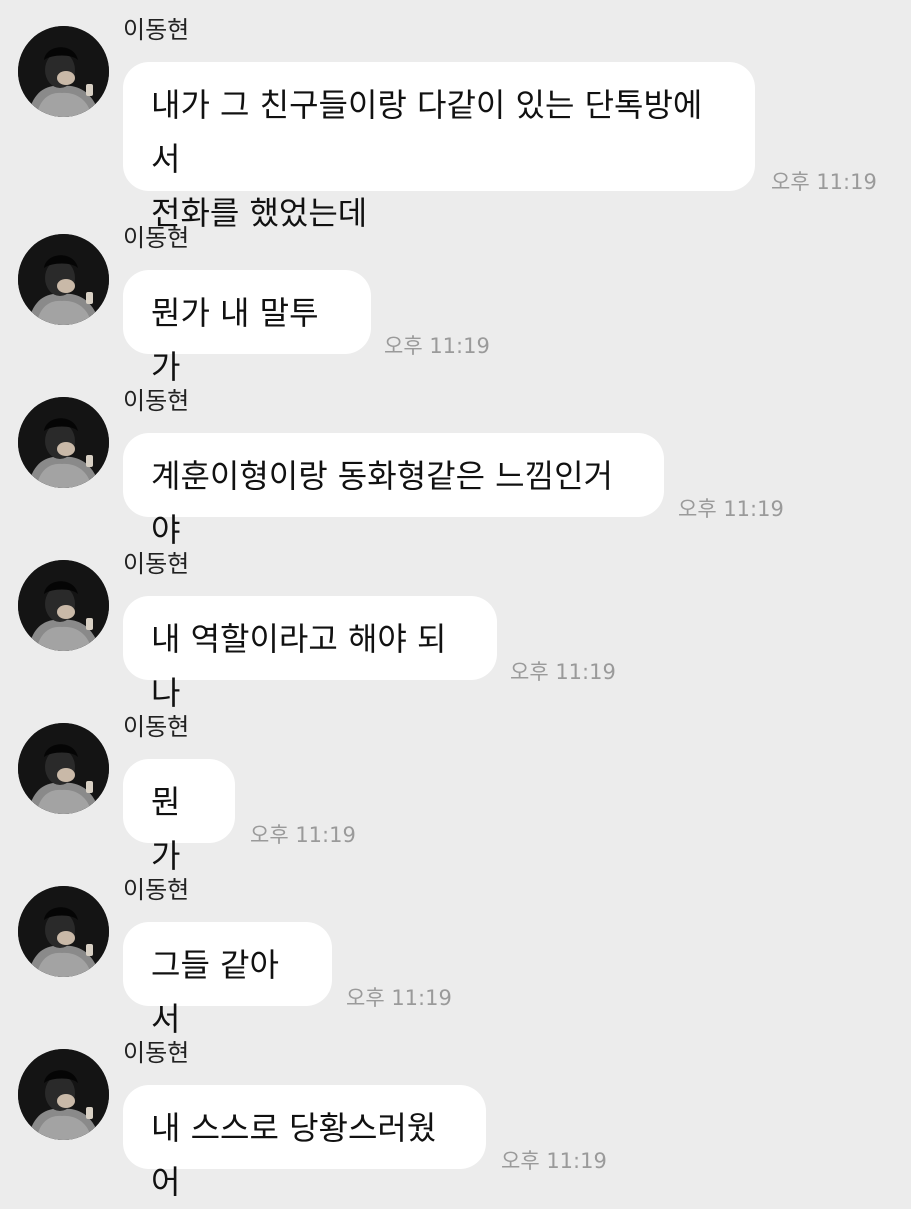  What do you see at coordinates (215, 992) in the screenshot?
I see `message-text: 그들 같아서` at bounding box center [215, 992].